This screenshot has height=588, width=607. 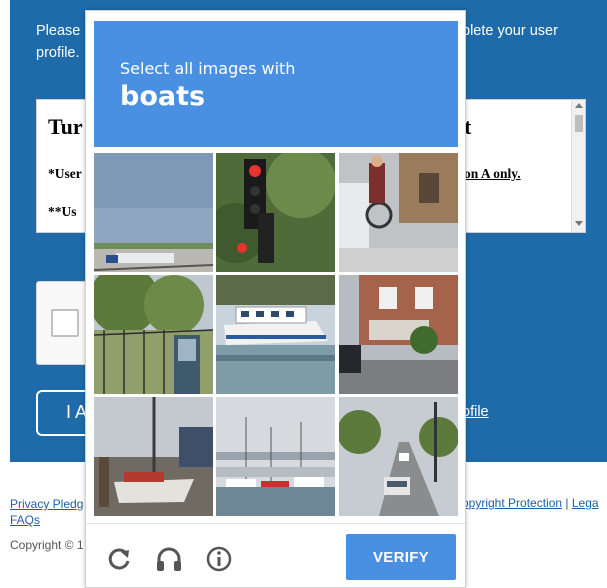 I want to click on bicycle-street-image, so click(x=398, y=212).